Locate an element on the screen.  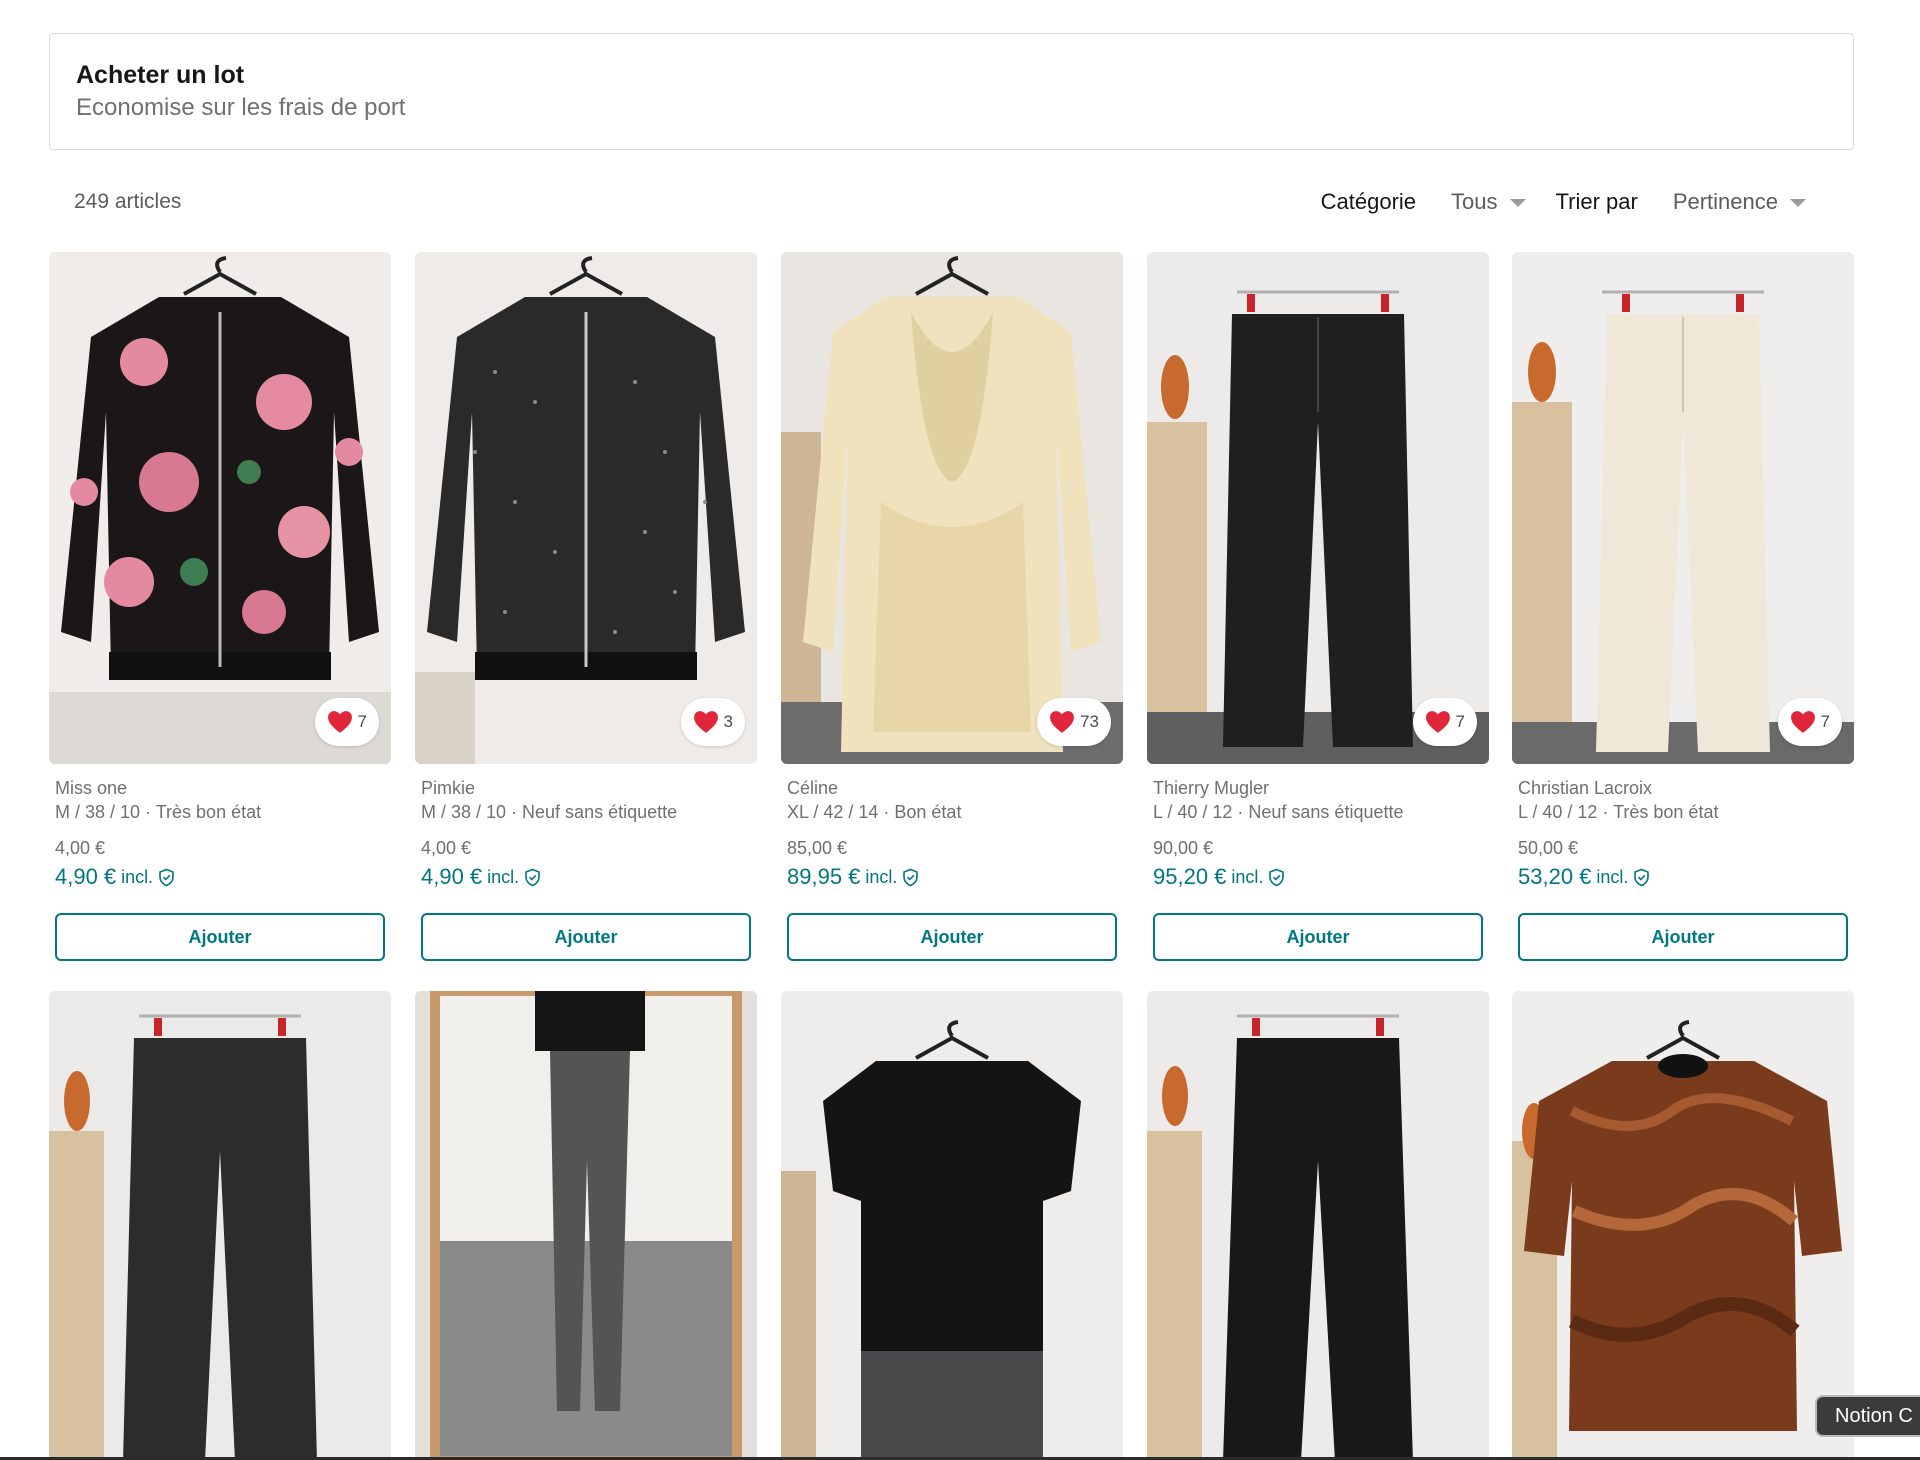
favorite-button: 3 is located at coordinates (712, 722).